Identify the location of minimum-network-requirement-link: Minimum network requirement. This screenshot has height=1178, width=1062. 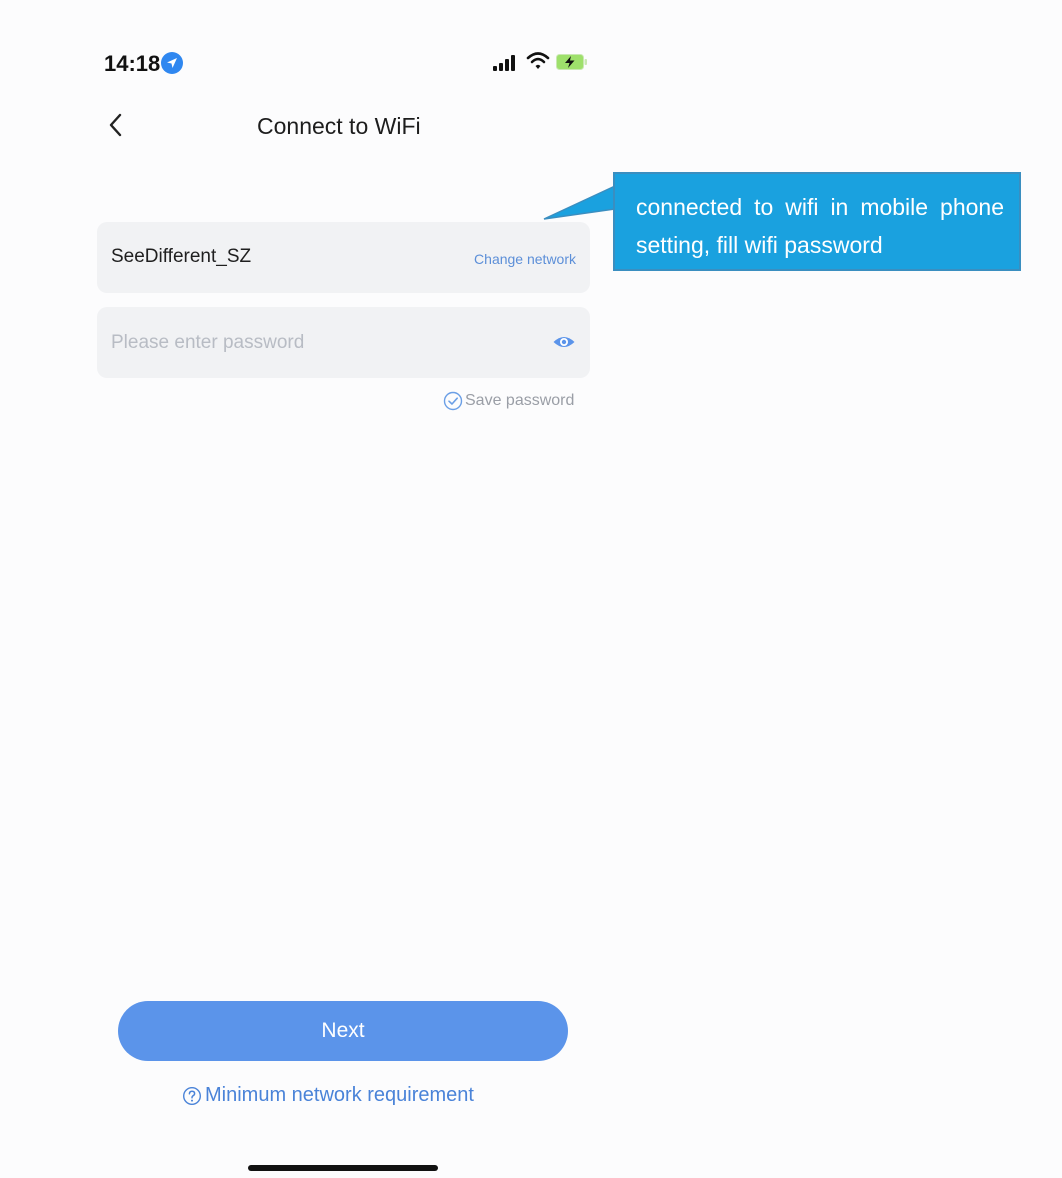
(328, 1095).